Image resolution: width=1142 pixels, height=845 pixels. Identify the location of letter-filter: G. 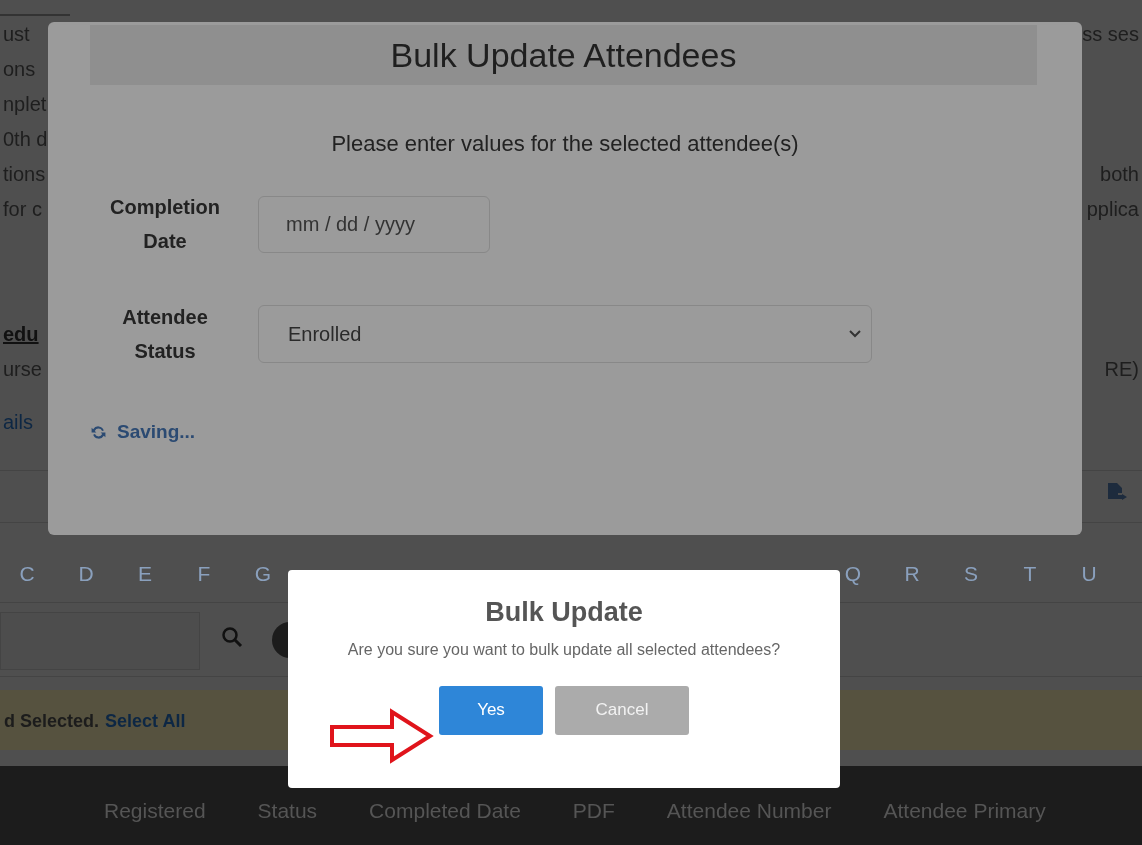
(263, 574).